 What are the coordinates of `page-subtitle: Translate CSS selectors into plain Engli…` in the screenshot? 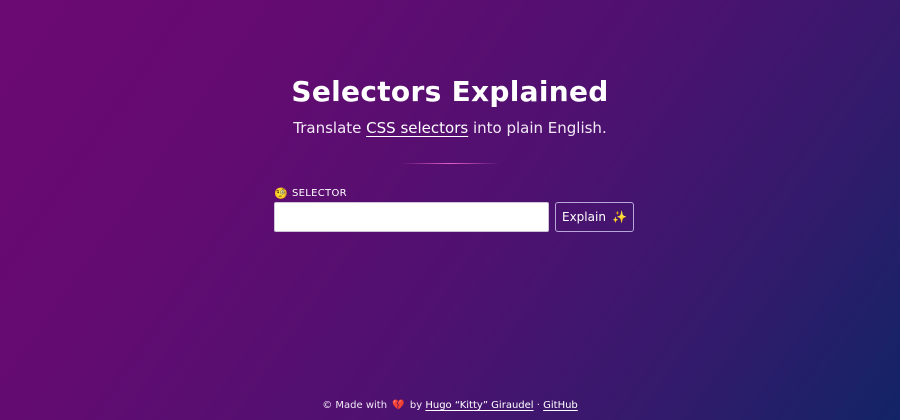 It's located at (450, 128).